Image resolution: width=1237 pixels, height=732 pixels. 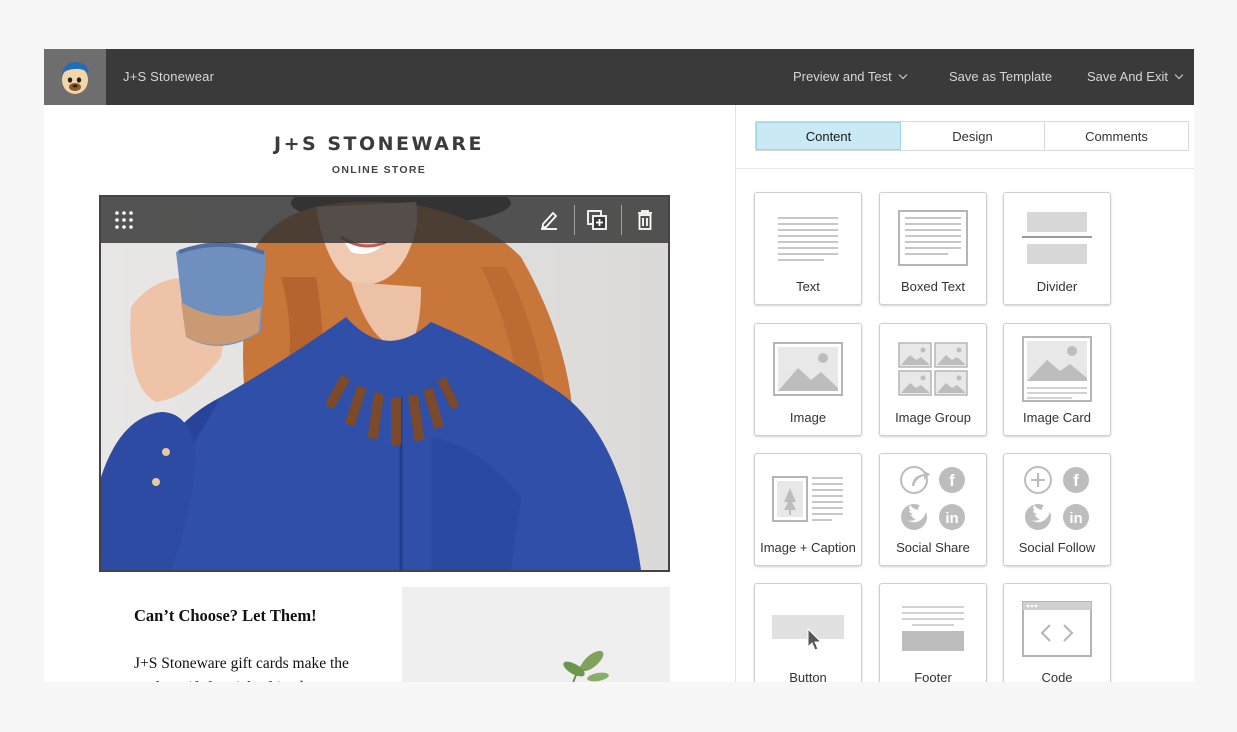 What do you see at coordinates (1057, 499) in the screenshot?
I see `social-follow-block-icon: f in` at bounding box center [1057, 499].